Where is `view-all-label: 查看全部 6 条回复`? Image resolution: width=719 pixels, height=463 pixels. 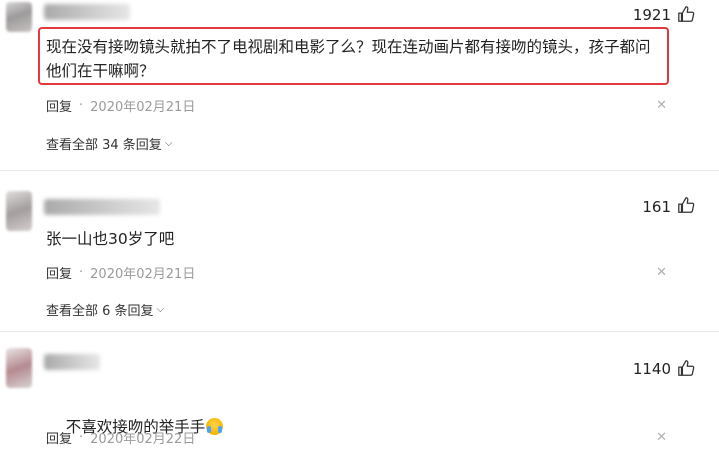 view-all-label: 查看全部 6 条回复 is located at coordinates (100, 311).